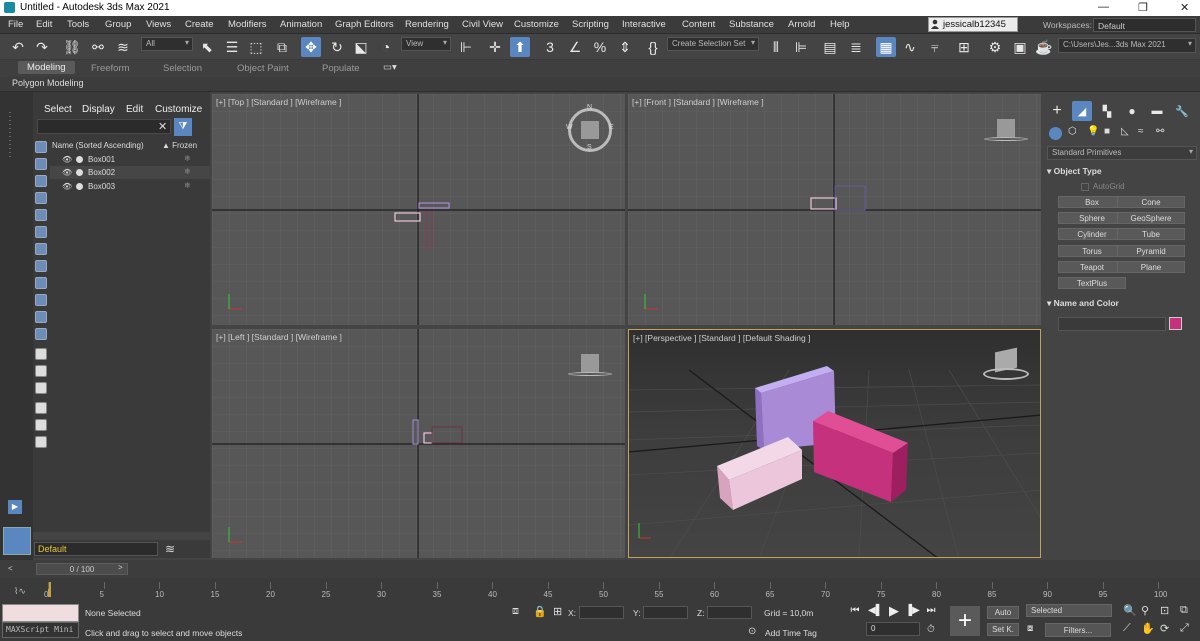 The height and width of the screenshot is (641, 1200). Describe the element at coordinates (601, 612) in the screenshot. I see `x-coordinate-input` at that location.